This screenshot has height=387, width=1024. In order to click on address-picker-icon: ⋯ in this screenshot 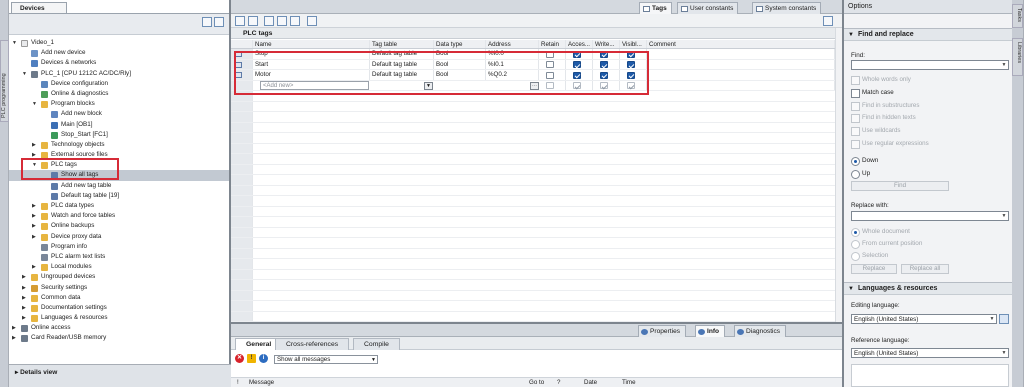, I will do `click(534, 85)`.